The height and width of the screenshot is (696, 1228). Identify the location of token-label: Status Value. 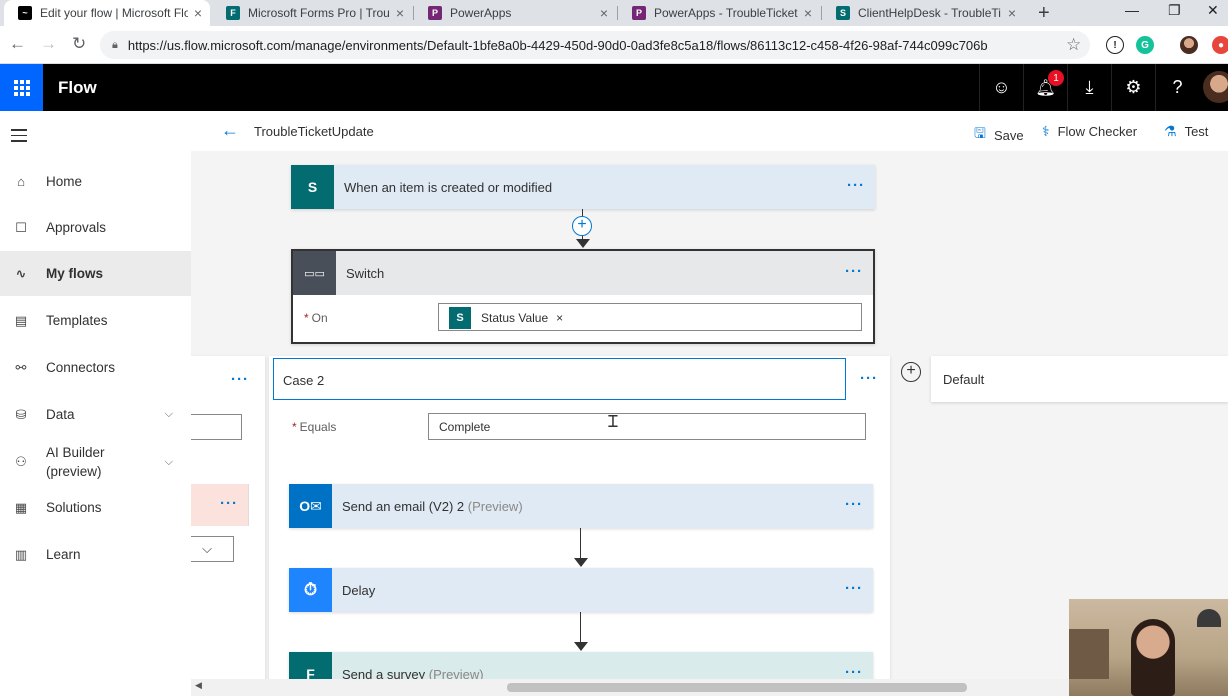
(515, 318).